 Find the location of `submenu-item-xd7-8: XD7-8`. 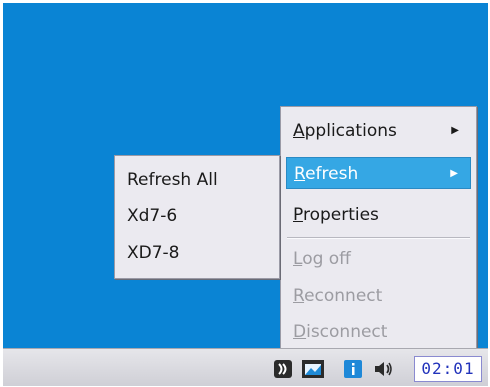

submenu-item-xd7-8: XD7-8 is located at coordinates (197, 253).